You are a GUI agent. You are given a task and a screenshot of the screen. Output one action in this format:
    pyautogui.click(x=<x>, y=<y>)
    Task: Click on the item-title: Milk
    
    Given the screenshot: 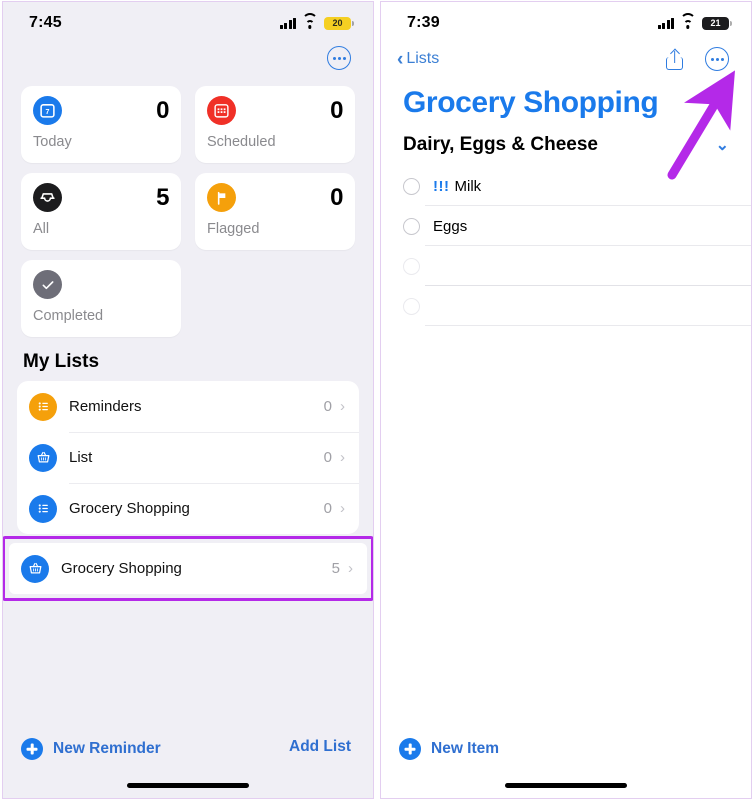 What is the action you would take?
    pyautogui.click(x=468, y=186)
    